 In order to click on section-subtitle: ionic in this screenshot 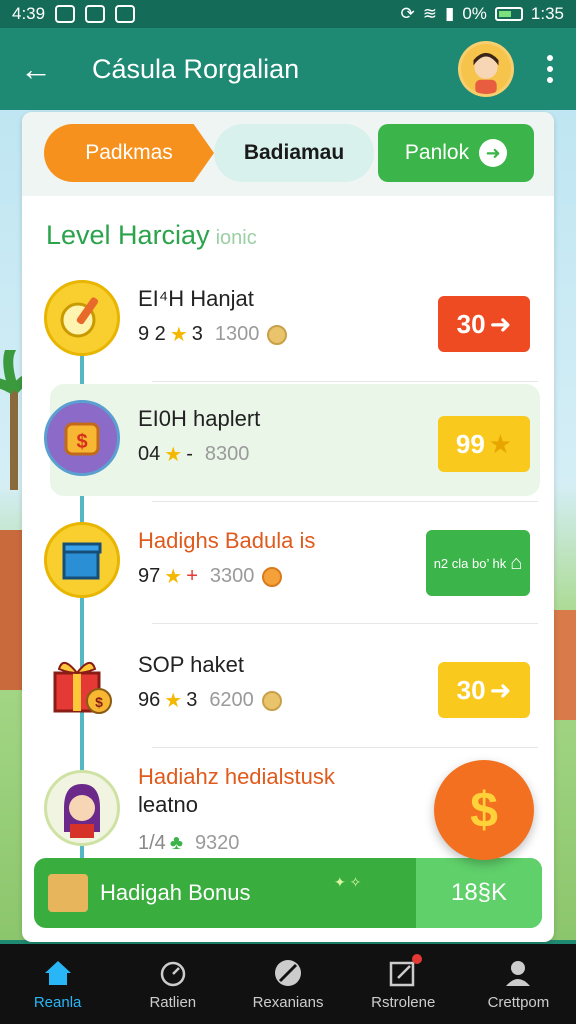, I will do `click(236, 238)`.